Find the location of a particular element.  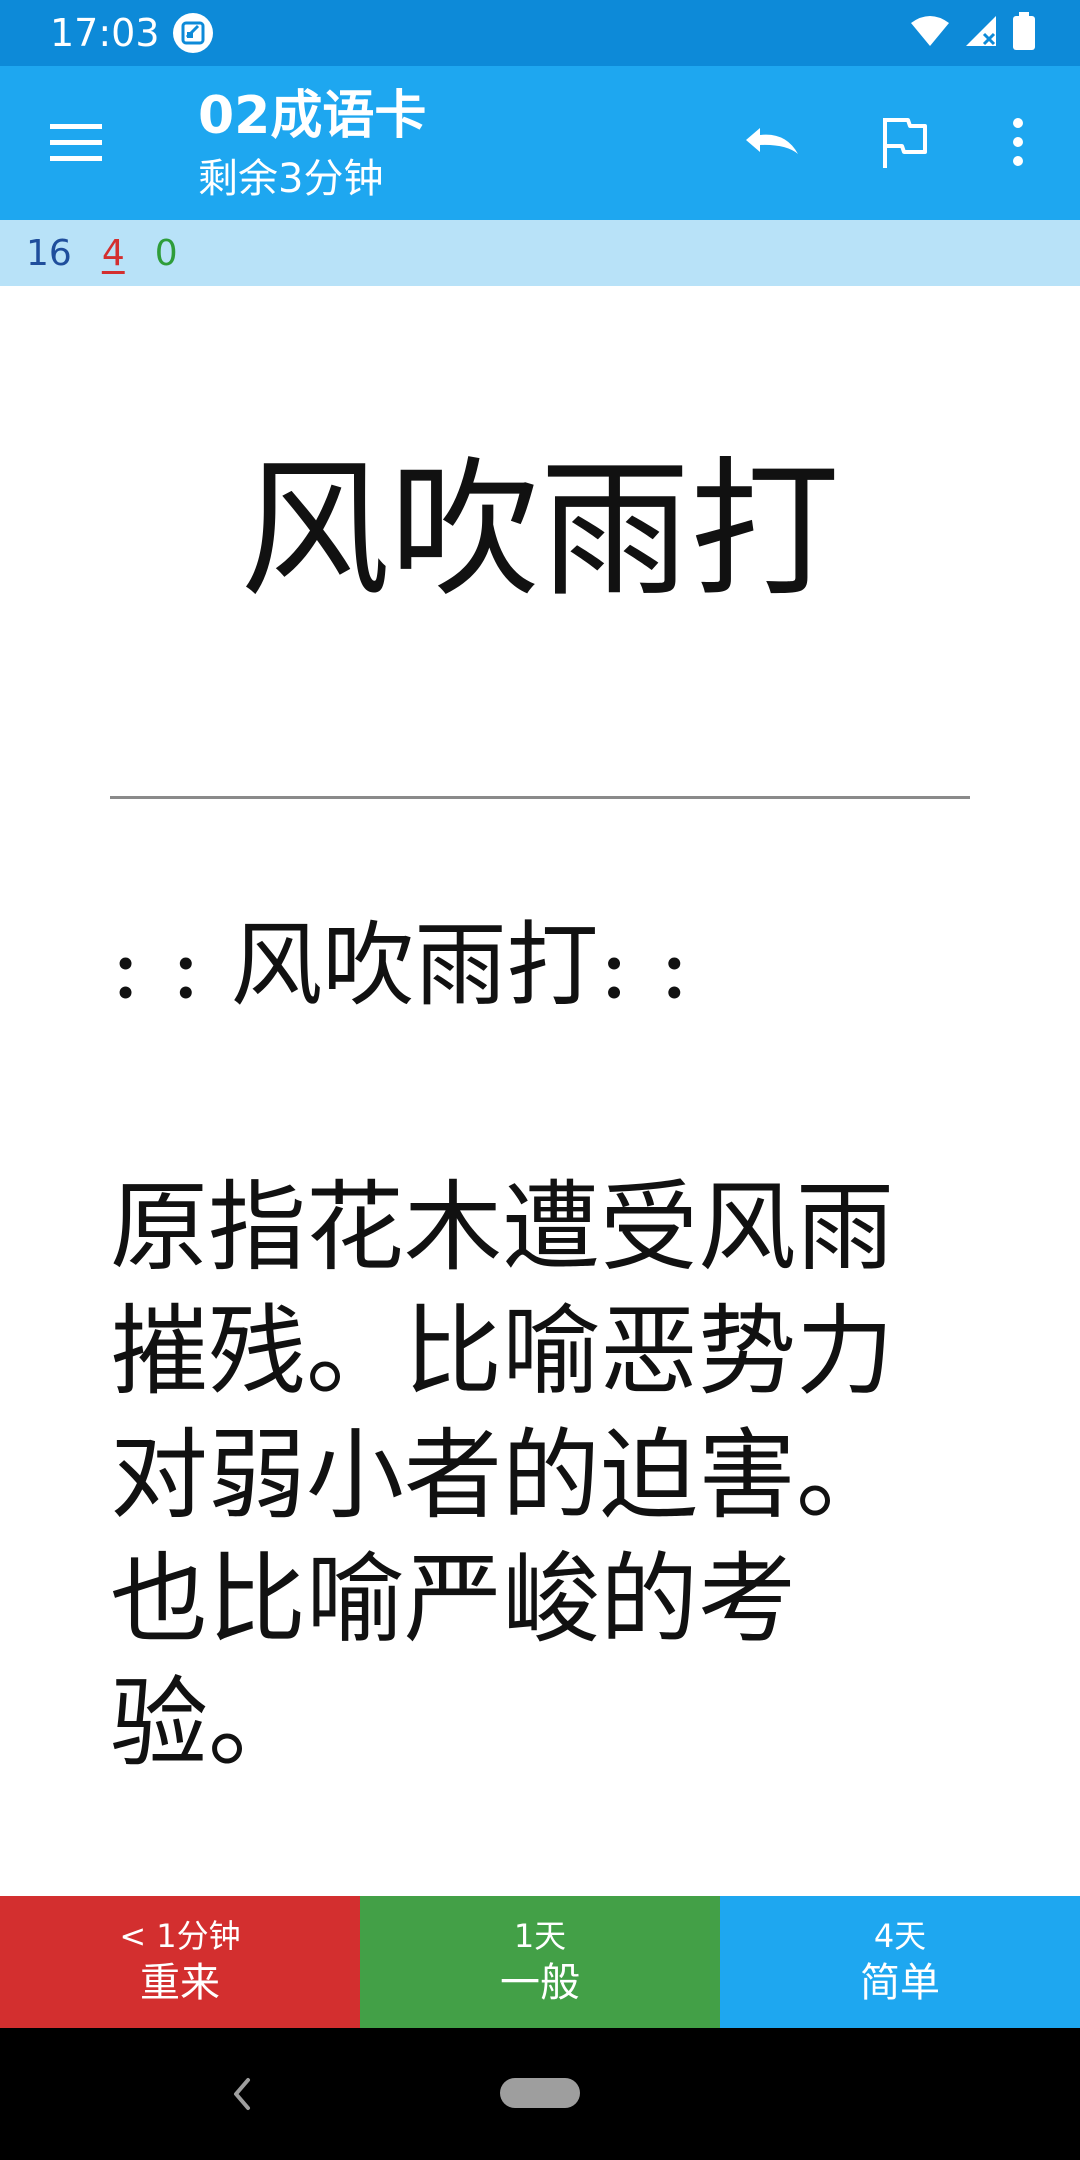

flag-button is located at coordinates (904, 144).